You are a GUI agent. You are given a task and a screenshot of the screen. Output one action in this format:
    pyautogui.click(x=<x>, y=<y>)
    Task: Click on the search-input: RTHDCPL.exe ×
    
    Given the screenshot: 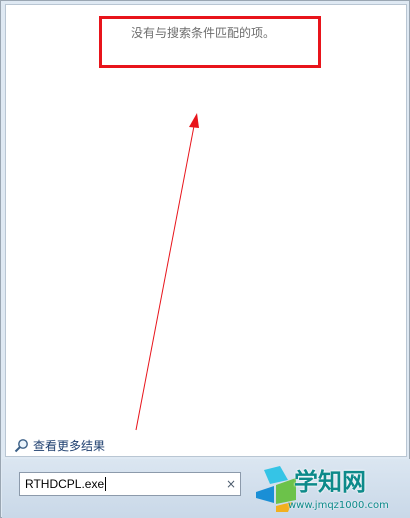 What is the action you would take?
    pyautogui.click(x=130, y=484)
    